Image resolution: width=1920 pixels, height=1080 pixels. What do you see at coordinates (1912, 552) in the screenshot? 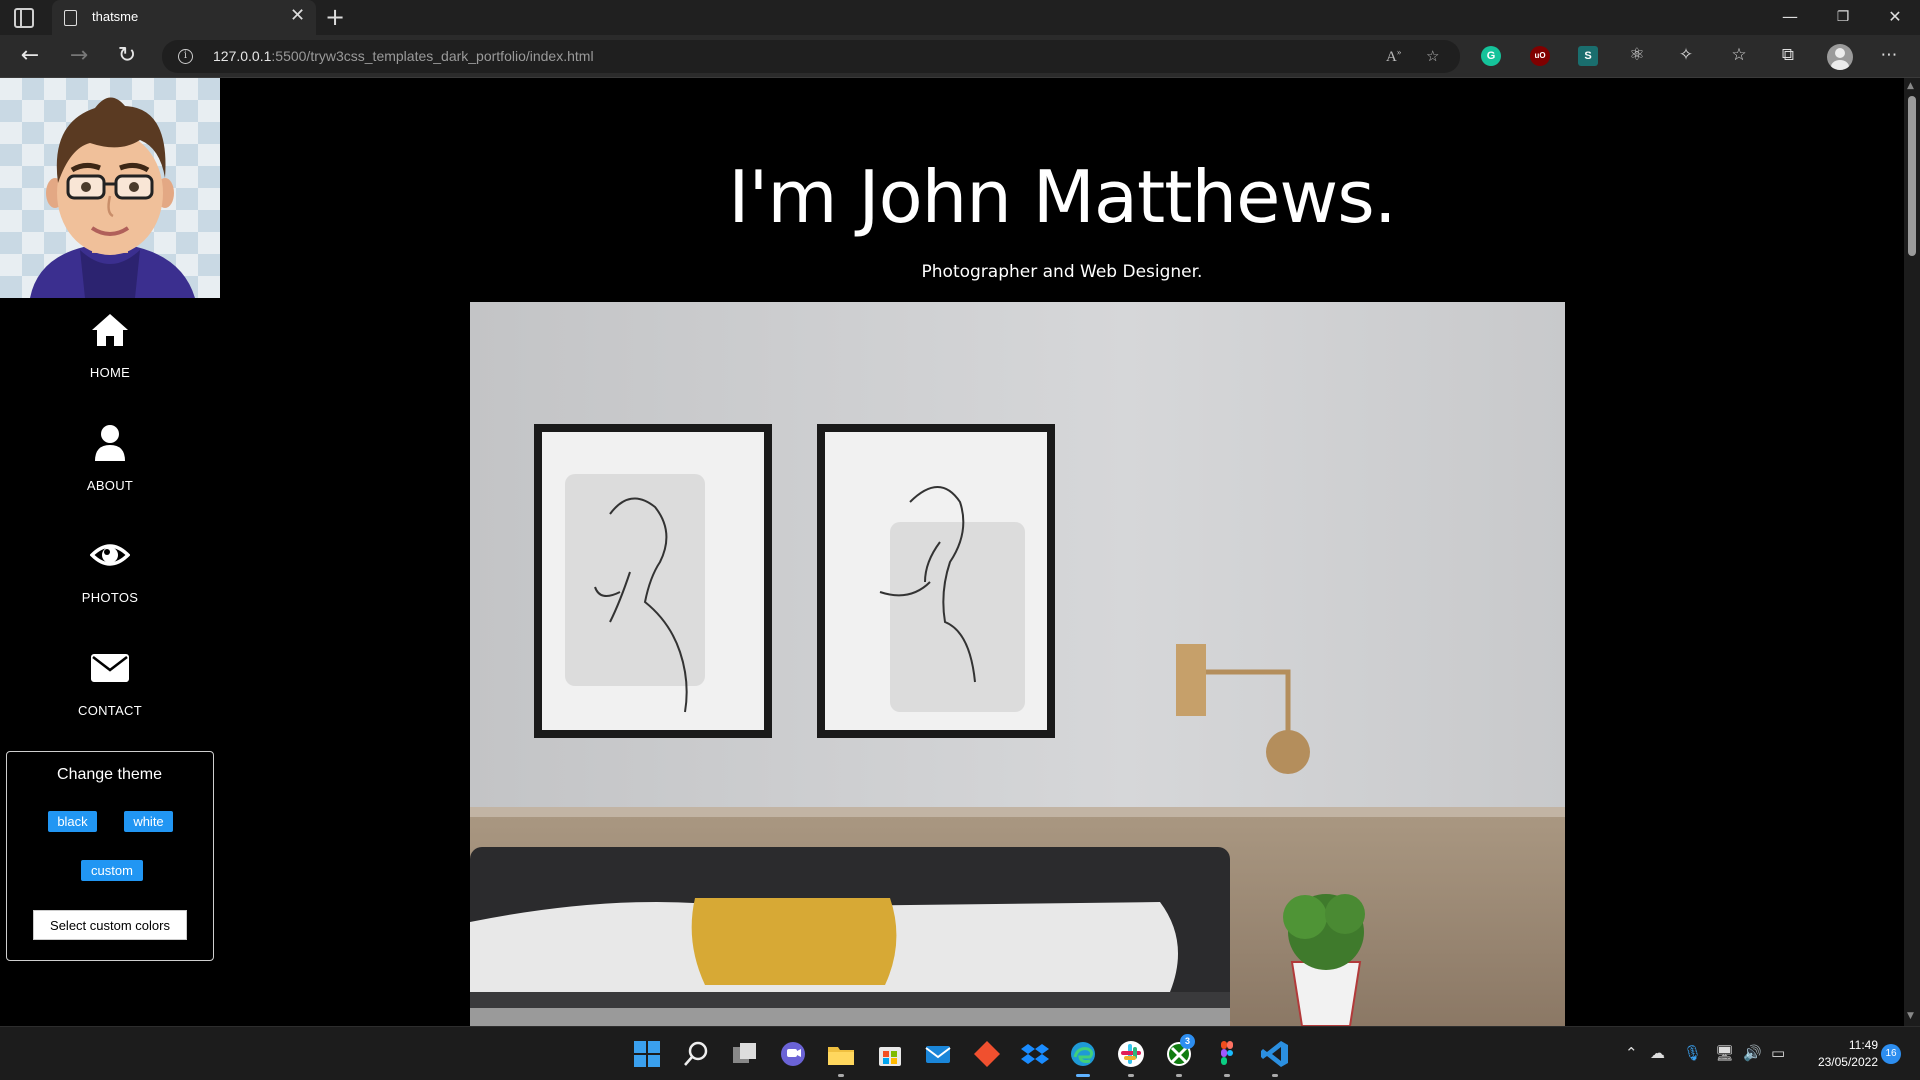
I see `page-scrollbar: ▲ ▼` at bounding box center [1912, 552].